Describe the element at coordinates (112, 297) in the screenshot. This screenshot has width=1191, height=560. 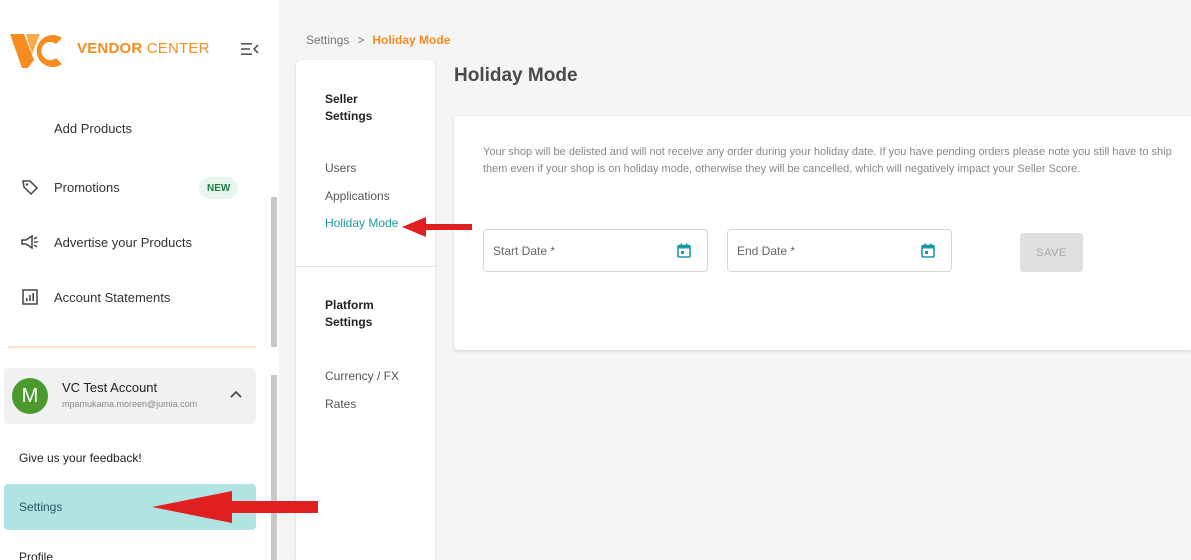
I see `sidebar-item-label: Account Statements` at that location.